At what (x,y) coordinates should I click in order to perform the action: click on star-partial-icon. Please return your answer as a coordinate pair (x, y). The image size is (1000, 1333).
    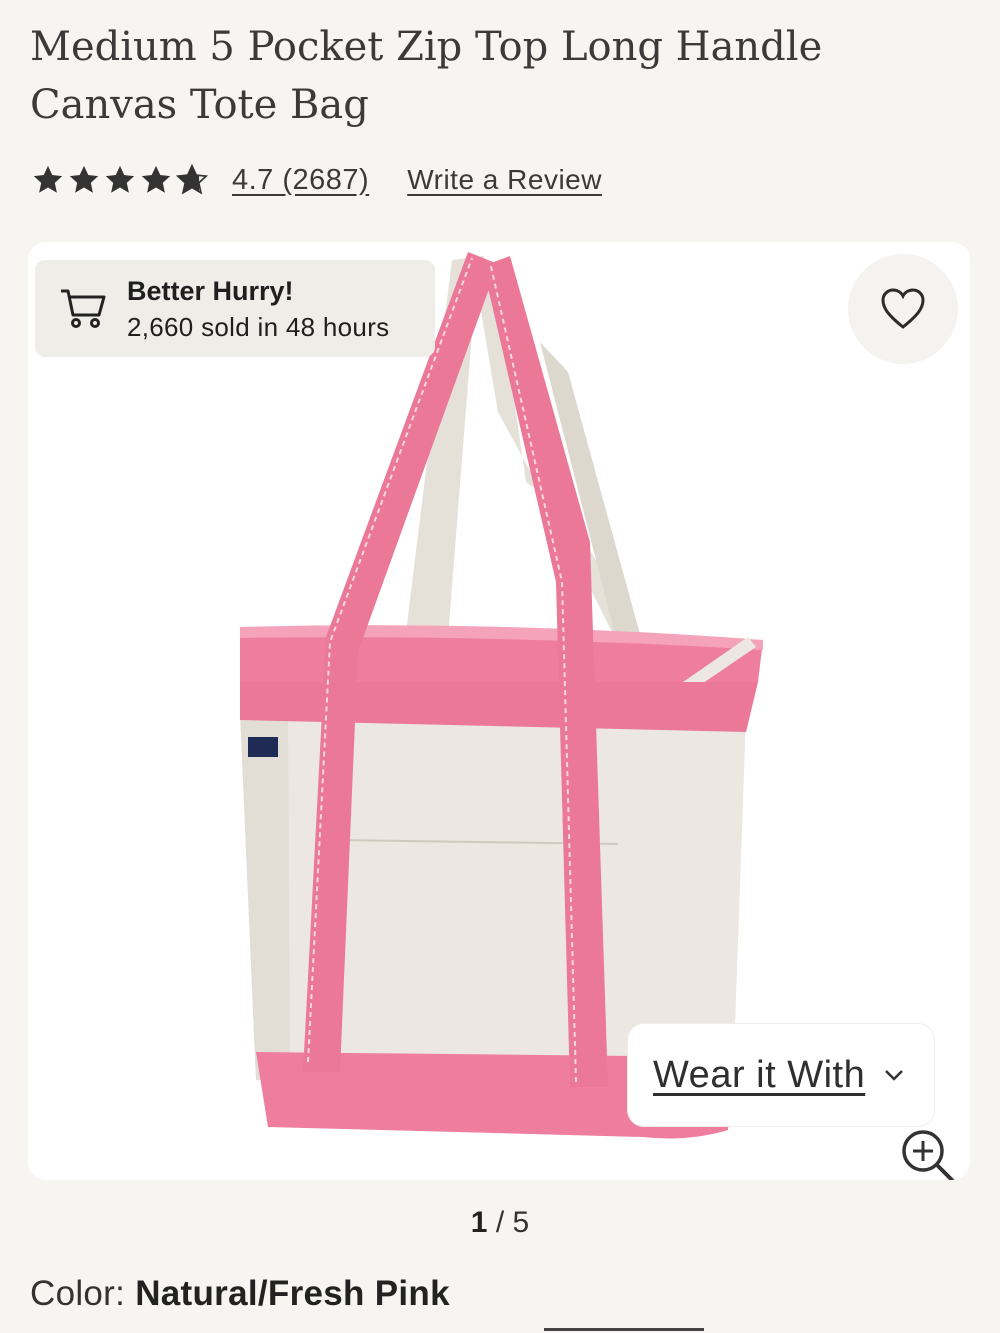
    Looking at the image, I should click on (192, 179).